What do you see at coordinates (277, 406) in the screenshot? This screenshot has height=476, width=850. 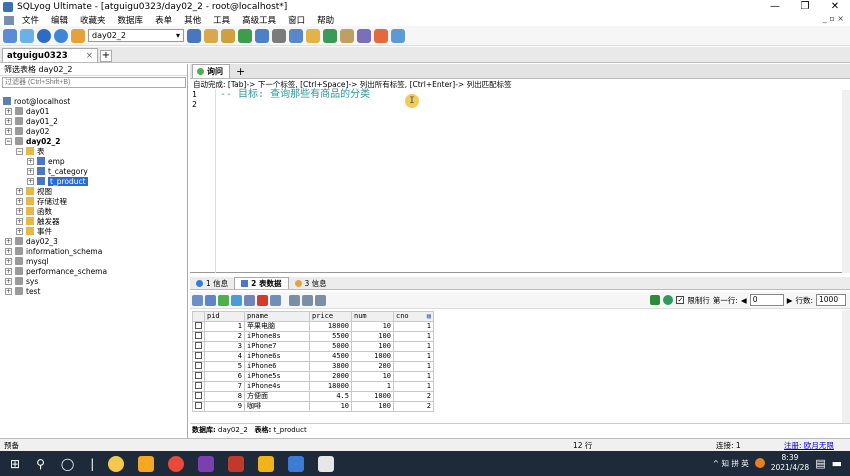 I see `cell-pname: 咖啡` at bounding box center [277, 406].